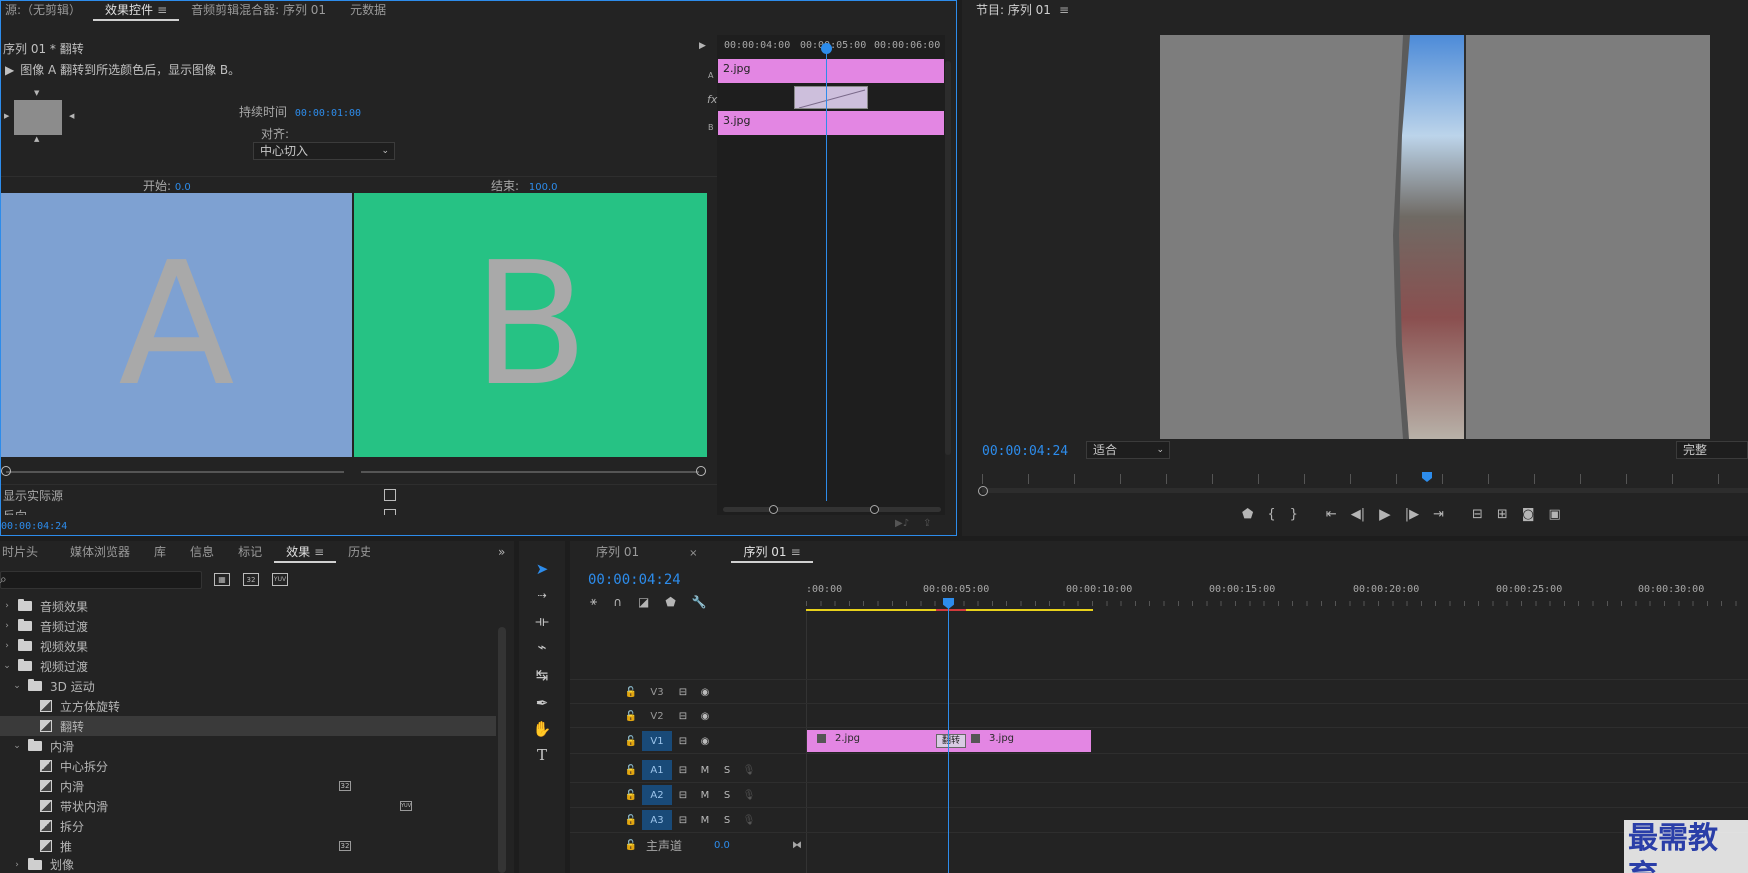  What do you see at coordinates (258, 11) in the screenshot?
I see `tab-audio-clip-mixer: 音频剪辑混合器: 序列 01` at bounding box center [258, 11].